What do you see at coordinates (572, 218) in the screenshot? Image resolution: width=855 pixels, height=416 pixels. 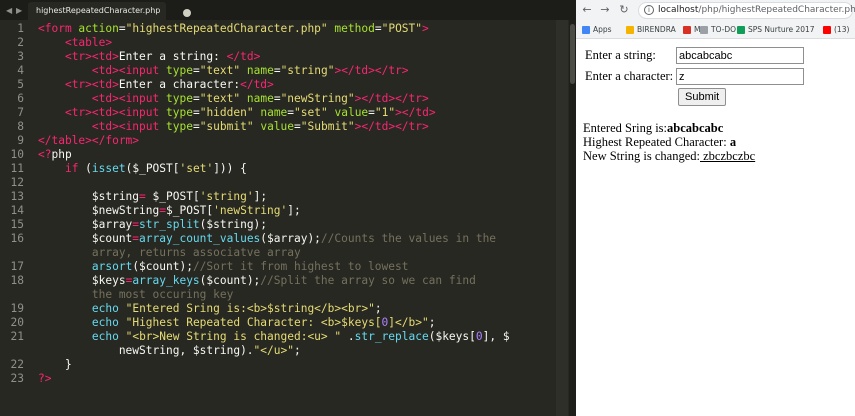 I see `editor-scrollbar` at bounding box center [572, 218].